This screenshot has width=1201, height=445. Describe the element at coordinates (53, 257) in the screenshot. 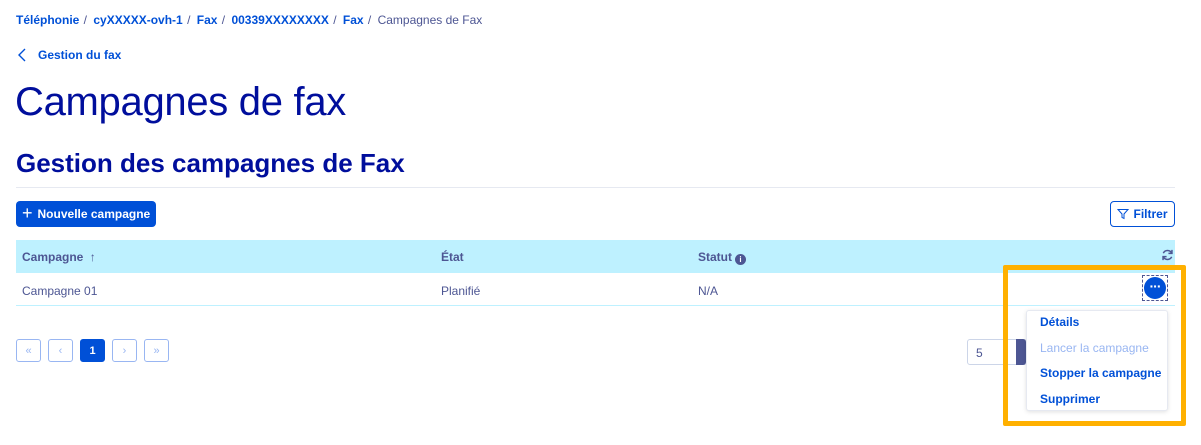

I see `column-campaign-label: Campagne` at that location.